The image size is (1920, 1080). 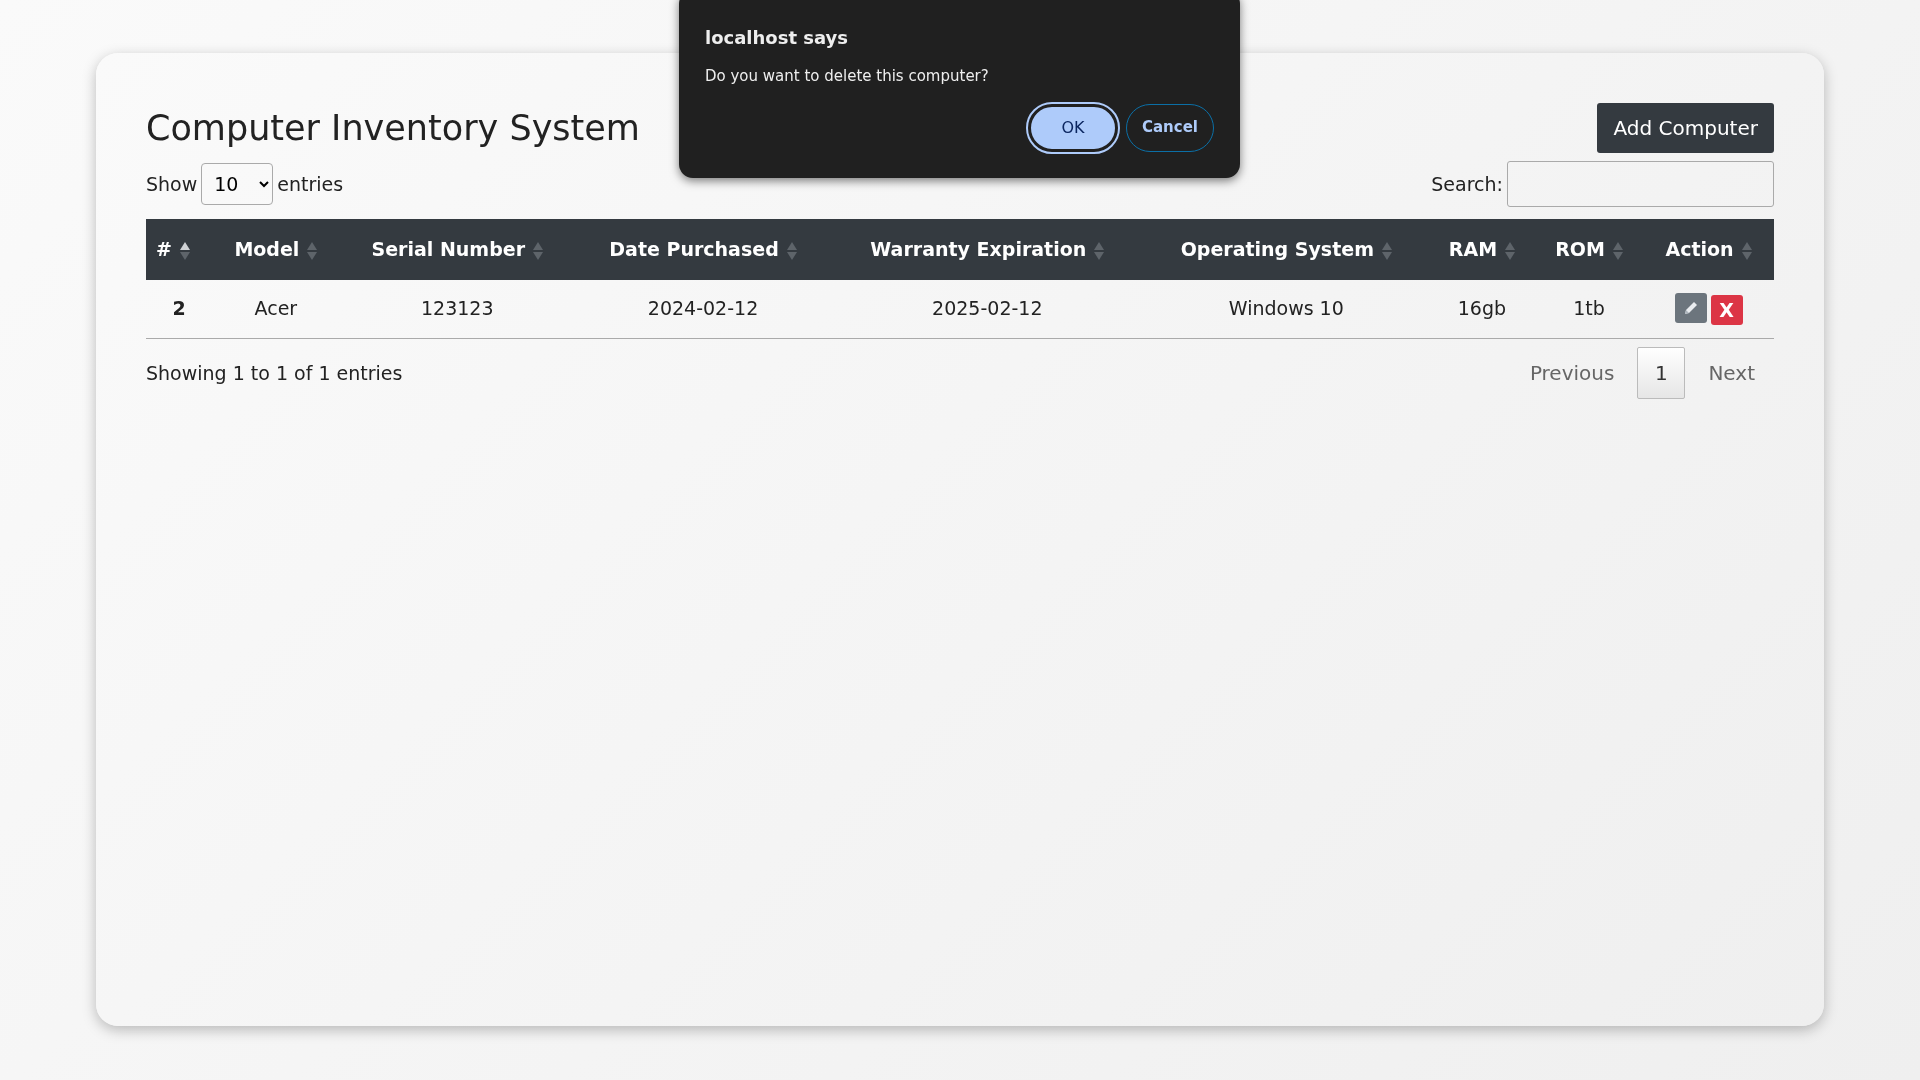 I want to click on table-cell: Windows 10, so click(x=1286, y=309).